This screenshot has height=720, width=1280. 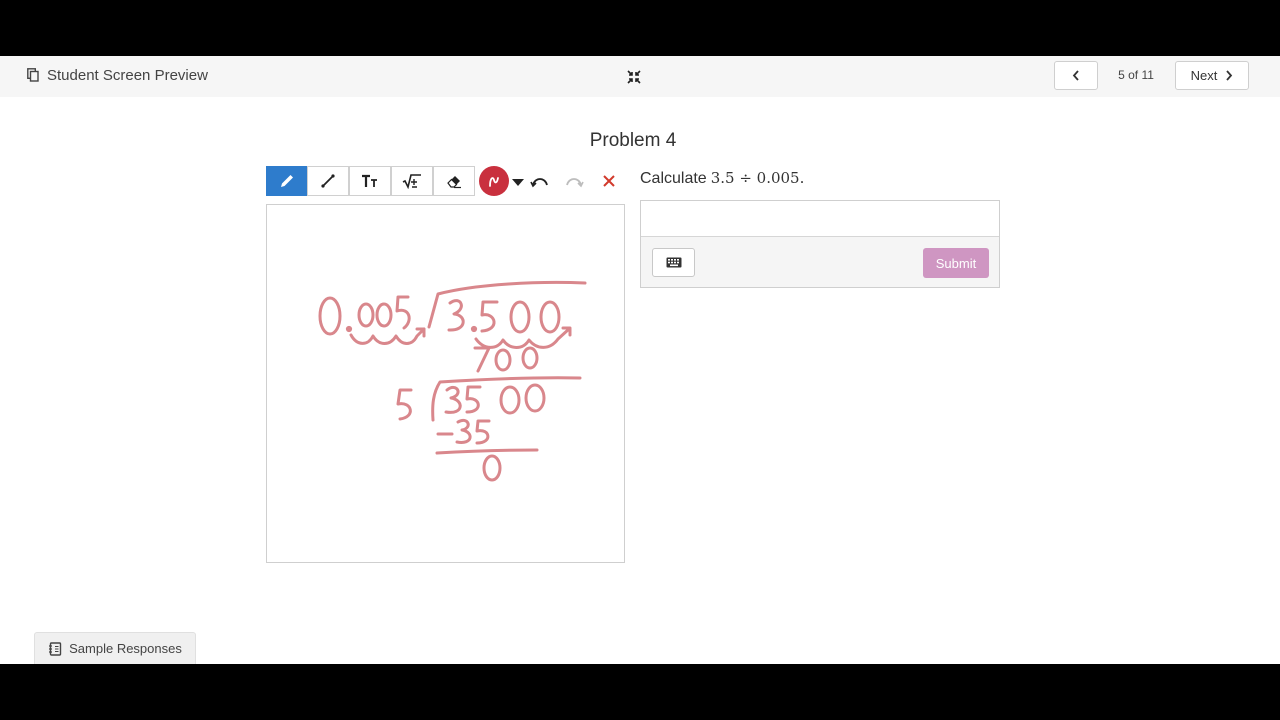 I want to click on question-text: Calculate 3.5 ÷ 0.005., so click(x=722, y=178).